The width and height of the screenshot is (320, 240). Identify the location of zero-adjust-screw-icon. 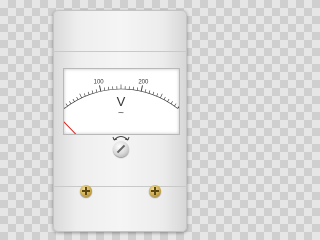
(121, 149).